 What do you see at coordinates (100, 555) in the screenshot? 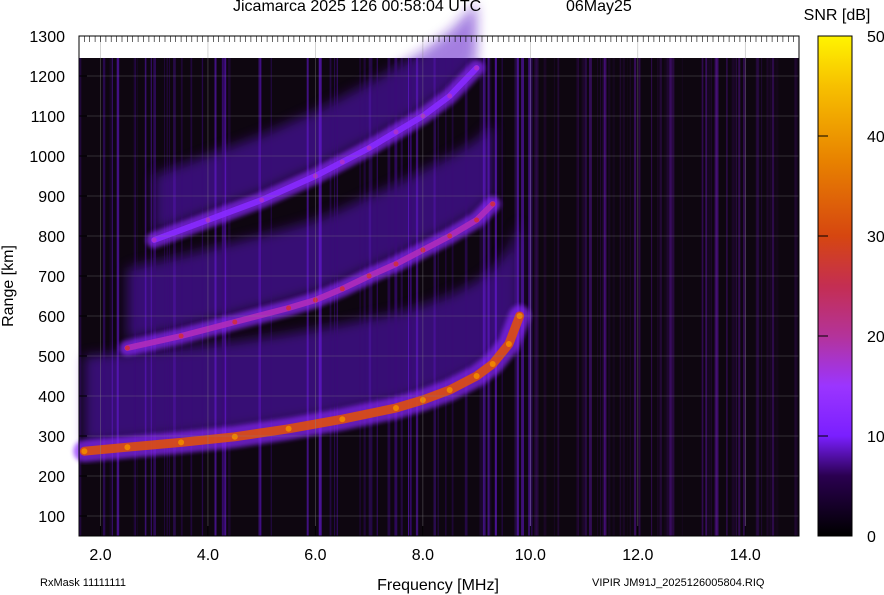
I see `x-tick-label: 2.0` at bounding box center [100, 555].